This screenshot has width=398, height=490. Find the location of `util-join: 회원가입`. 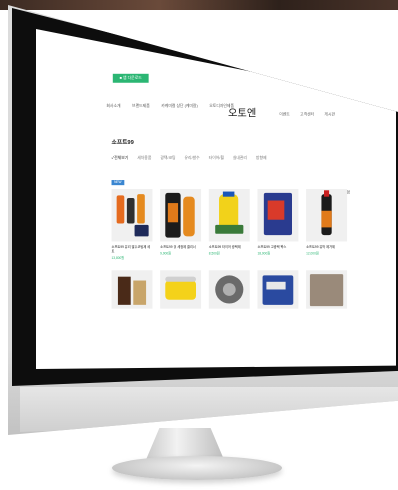

util-join: 회원가입 is located at coordinates (355, 92).